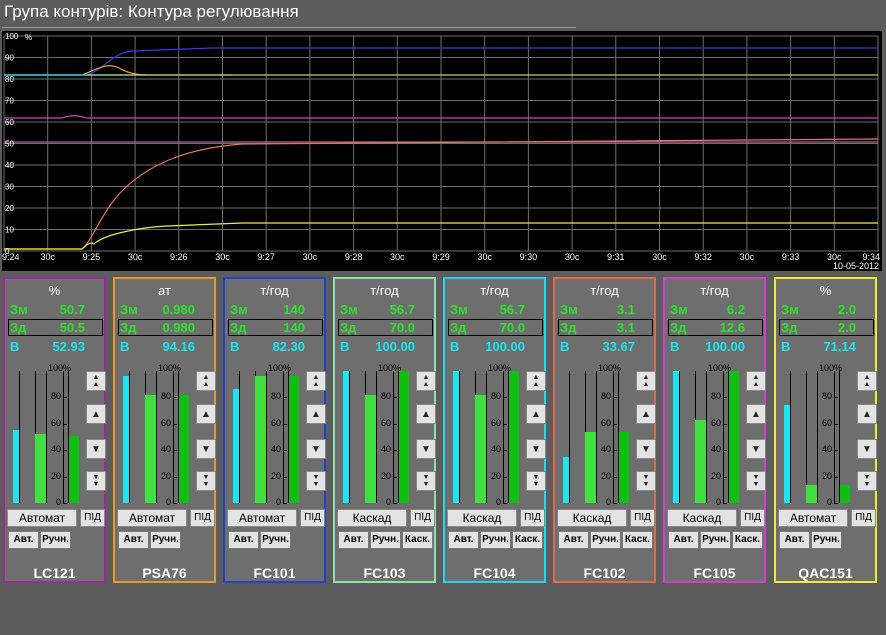 The height and width of the screenshot is (635, 886). Describe the element at coordinates (529, 257) in the screenshot. I see `x-tick-label: 9:30` at that location.